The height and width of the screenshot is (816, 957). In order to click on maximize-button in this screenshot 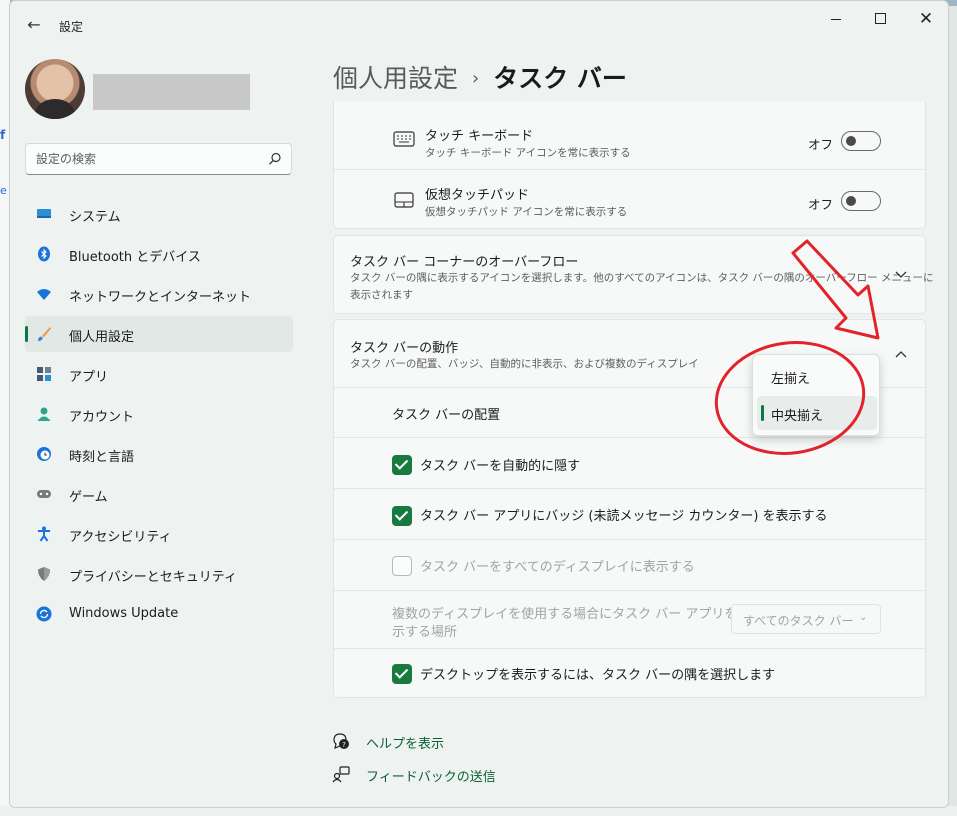, I will do `click(880, 19)`.